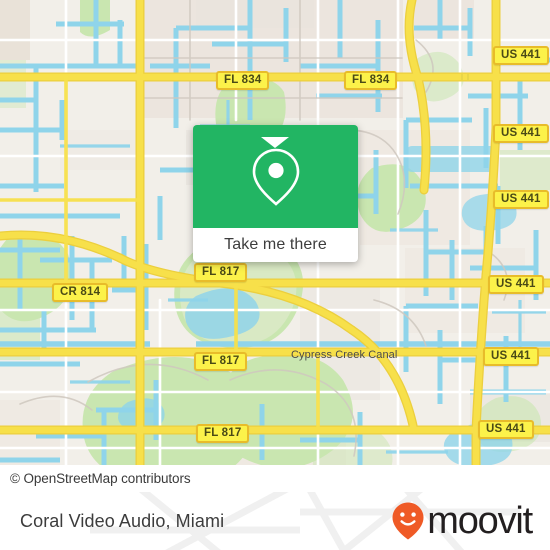  What do you see at coordinates (506, 429) in the screenshot?
I see `road-shield-us441-6: US 441` at bounding box center [506, 429].